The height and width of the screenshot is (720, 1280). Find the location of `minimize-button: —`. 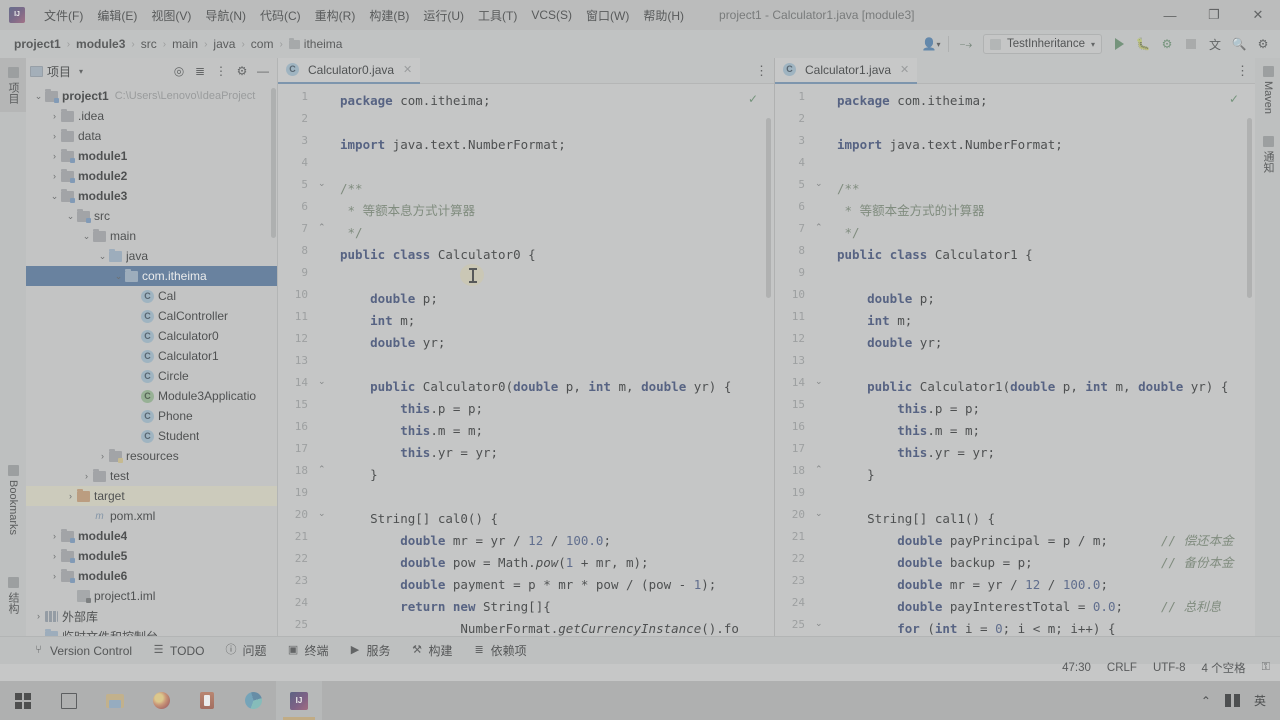

minimize-button: — is located at coordinates (1170, 15).